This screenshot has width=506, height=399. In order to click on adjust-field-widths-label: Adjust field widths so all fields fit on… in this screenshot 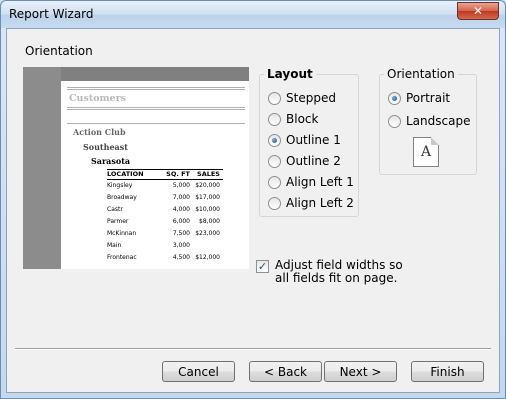, I will do `click(339, 271)`.